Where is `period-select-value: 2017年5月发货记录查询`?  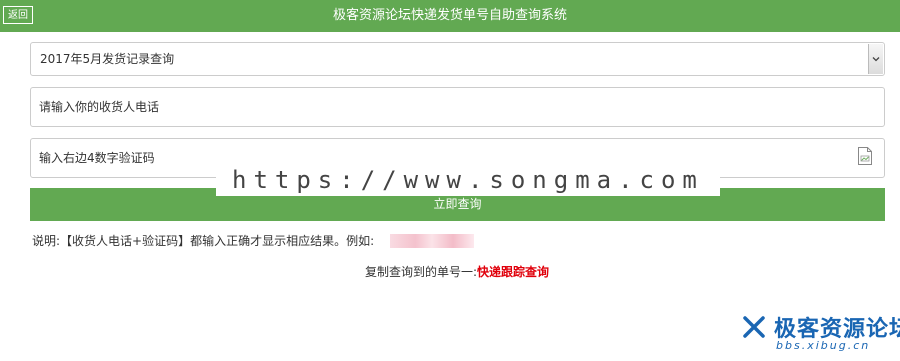 period-select-value: 2017年5月发货记录查询 is located at coordinates (107, 59).